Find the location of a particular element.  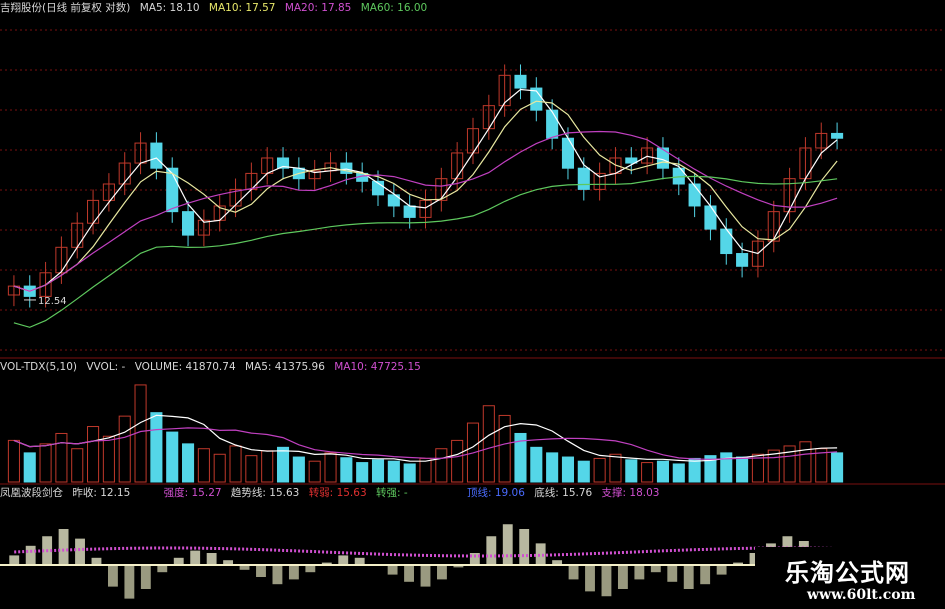

indicator-trend-line is located at coordinates (425, 552).